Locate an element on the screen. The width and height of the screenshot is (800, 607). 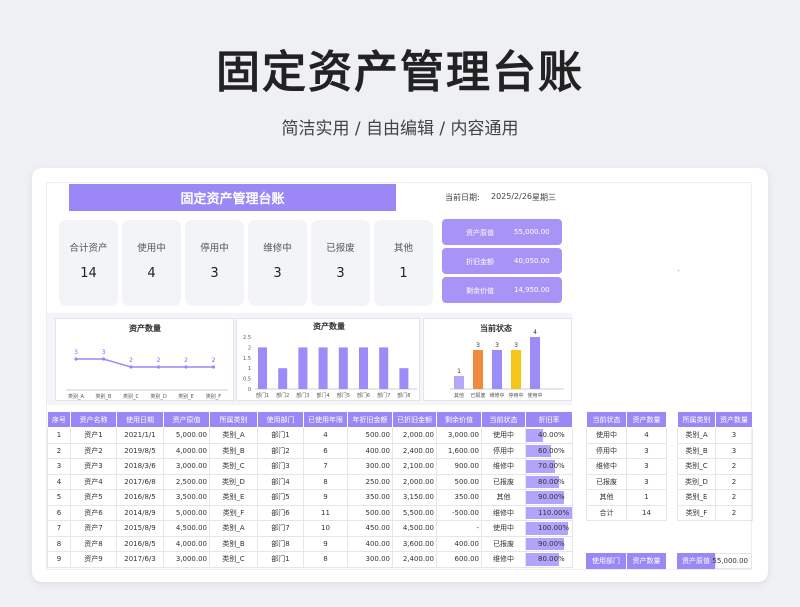
table-cell: 部门7 is located at coordinates (280, 528).